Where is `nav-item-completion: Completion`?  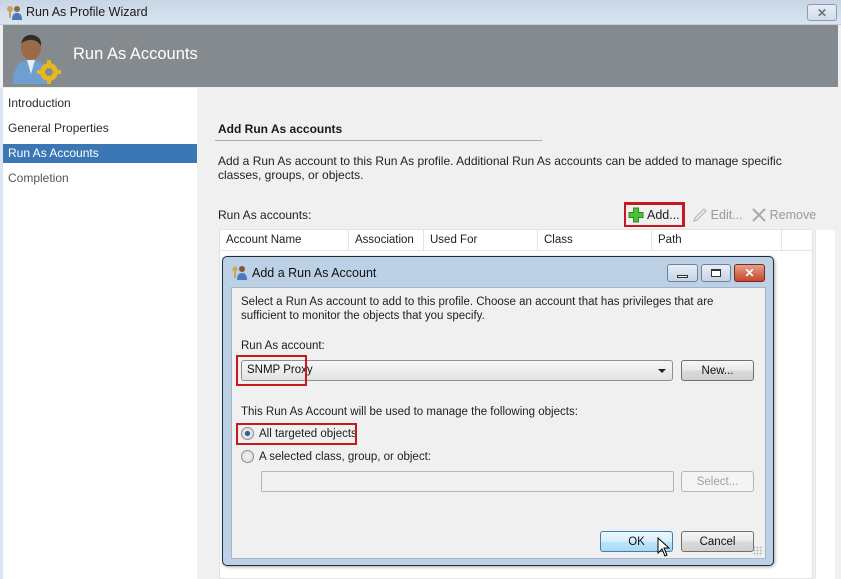 nav-item-completion: Completion is located at coordinates (100, 178).